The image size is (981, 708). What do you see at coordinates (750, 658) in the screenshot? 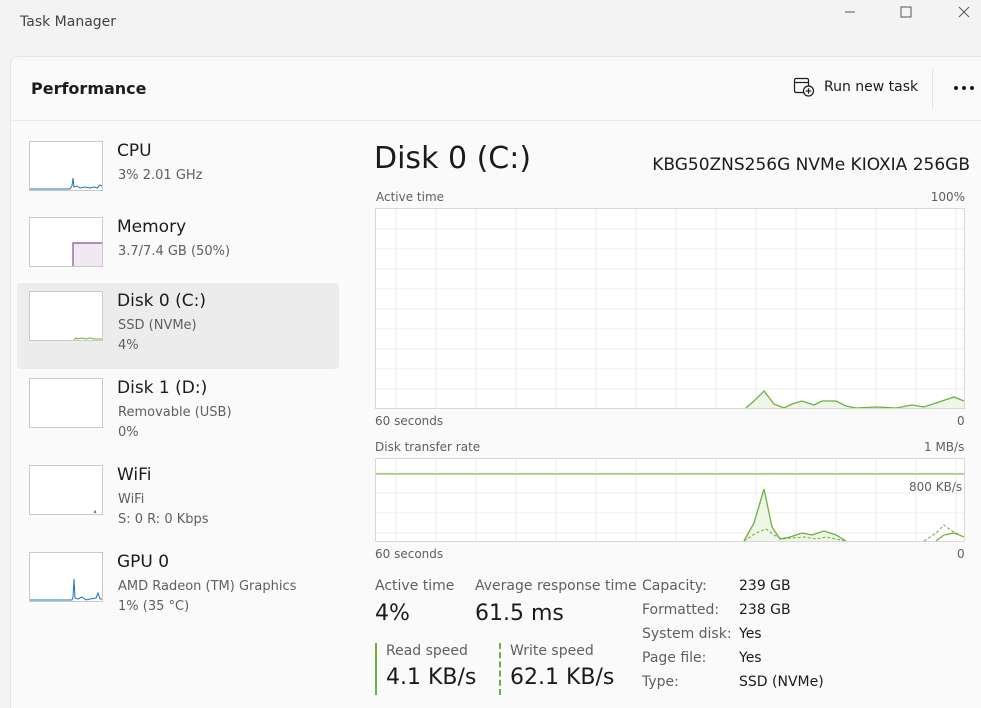
I see `page-file-value: Yes` at bounding box center [750, 658].